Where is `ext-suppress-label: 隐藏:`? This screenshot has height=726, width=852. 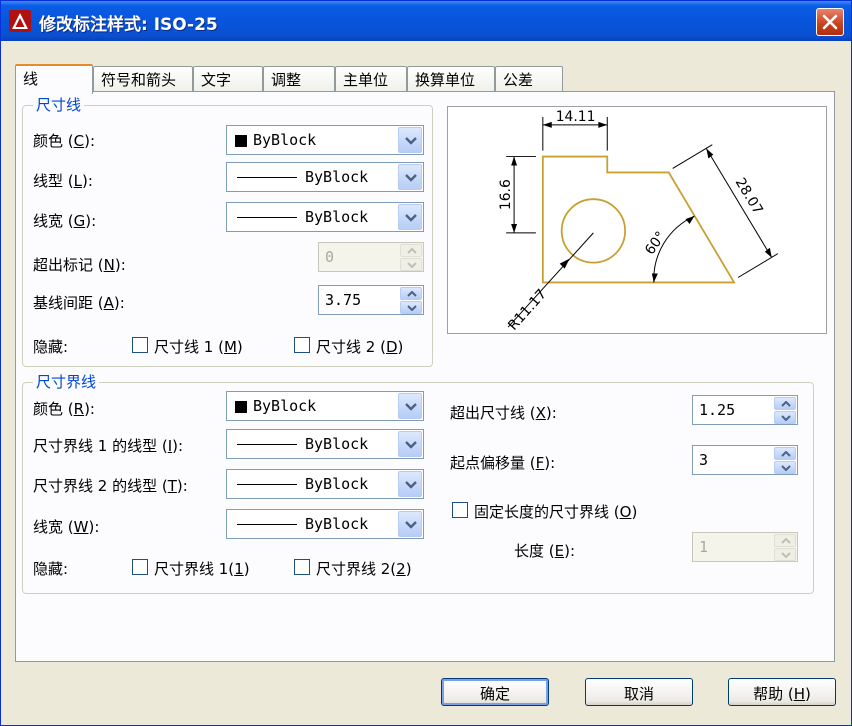
ext-suppress-label: 隐藏: is located at coordinates (51, 569).